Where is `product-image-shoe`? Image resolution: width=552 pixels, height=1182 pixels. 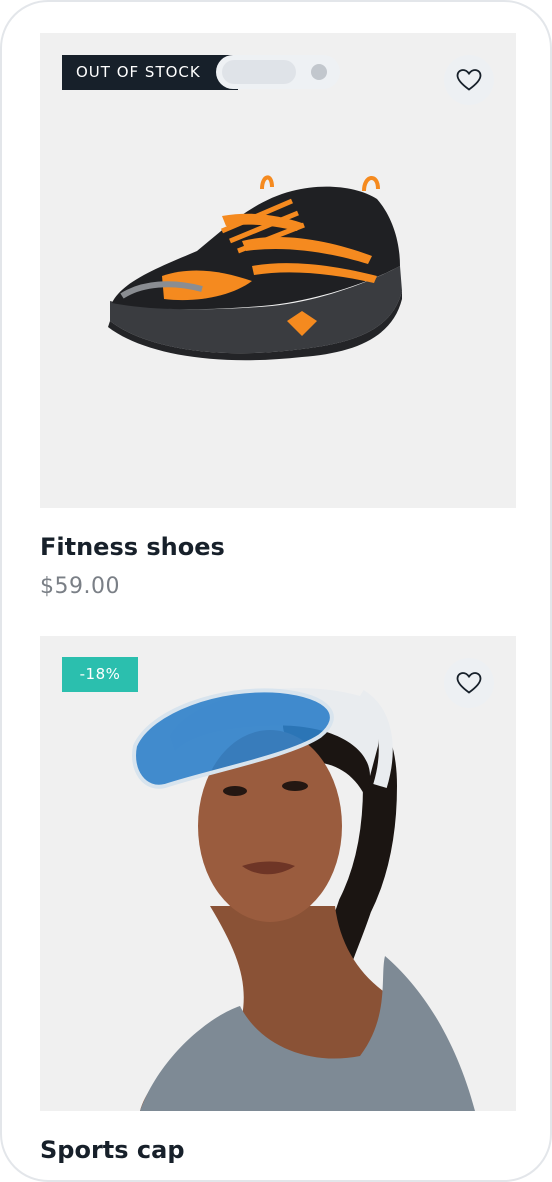 product-image-shoe is located at coordinates (255, 268).